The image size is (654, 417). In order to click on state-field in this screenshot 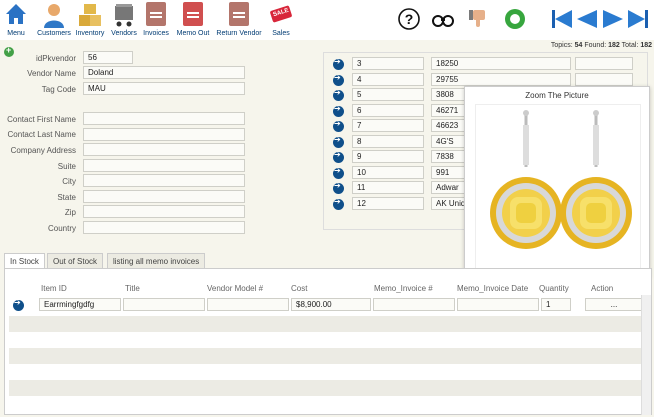, I will do `click(164, 196)`.